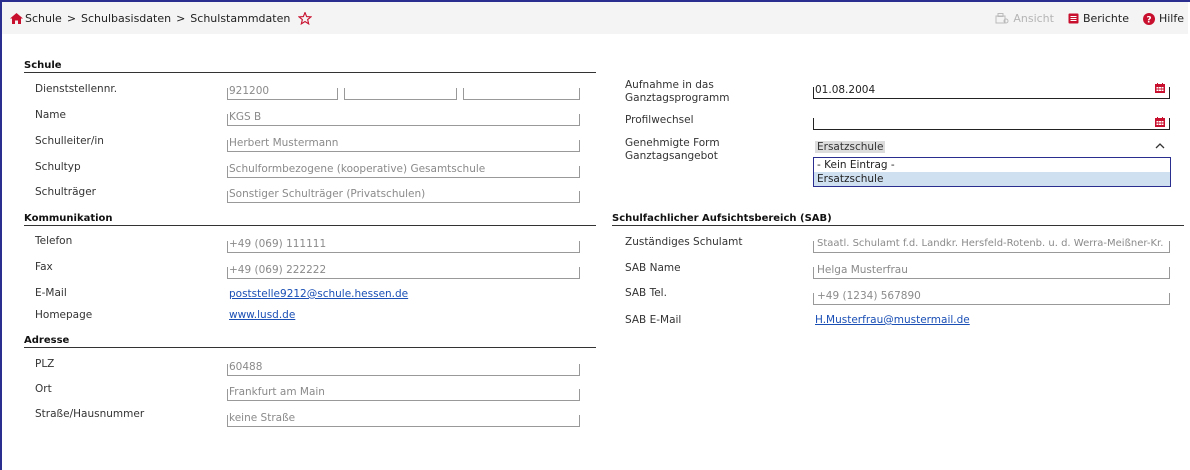 This screenshot has width=1190, height=470. Describe the element at coordinates (90, 414) in the screenshot. I see `strasse-label: Straße/Hausnummer` at that location.